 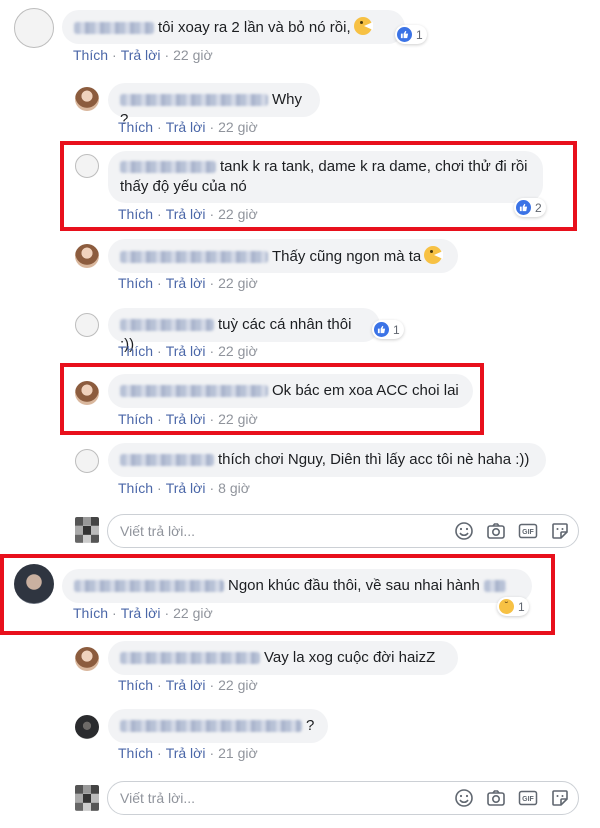 What do you see at coordinates (234, 488) in the screenshot?
I see `timestamp: 8 giờ` at bounding box center [234, 488].